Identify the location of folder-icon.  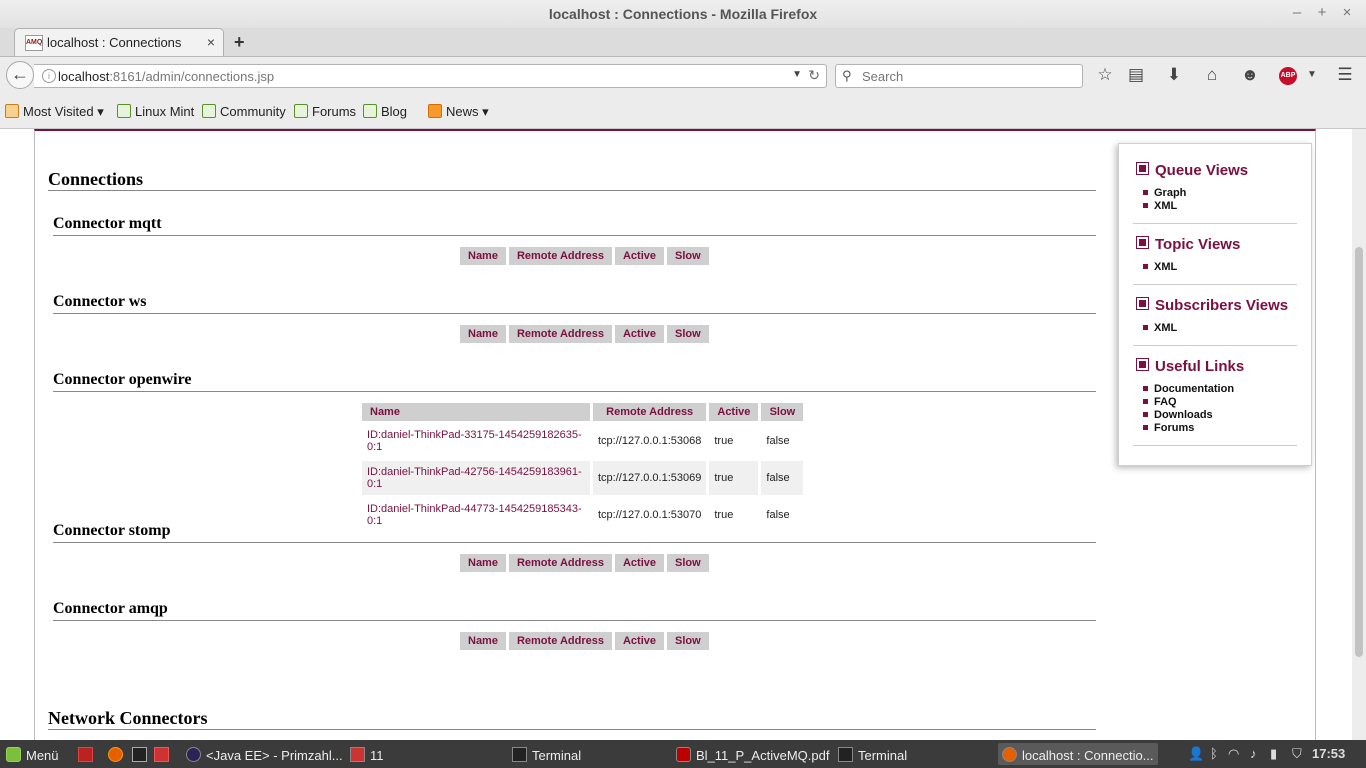
(12, 111).